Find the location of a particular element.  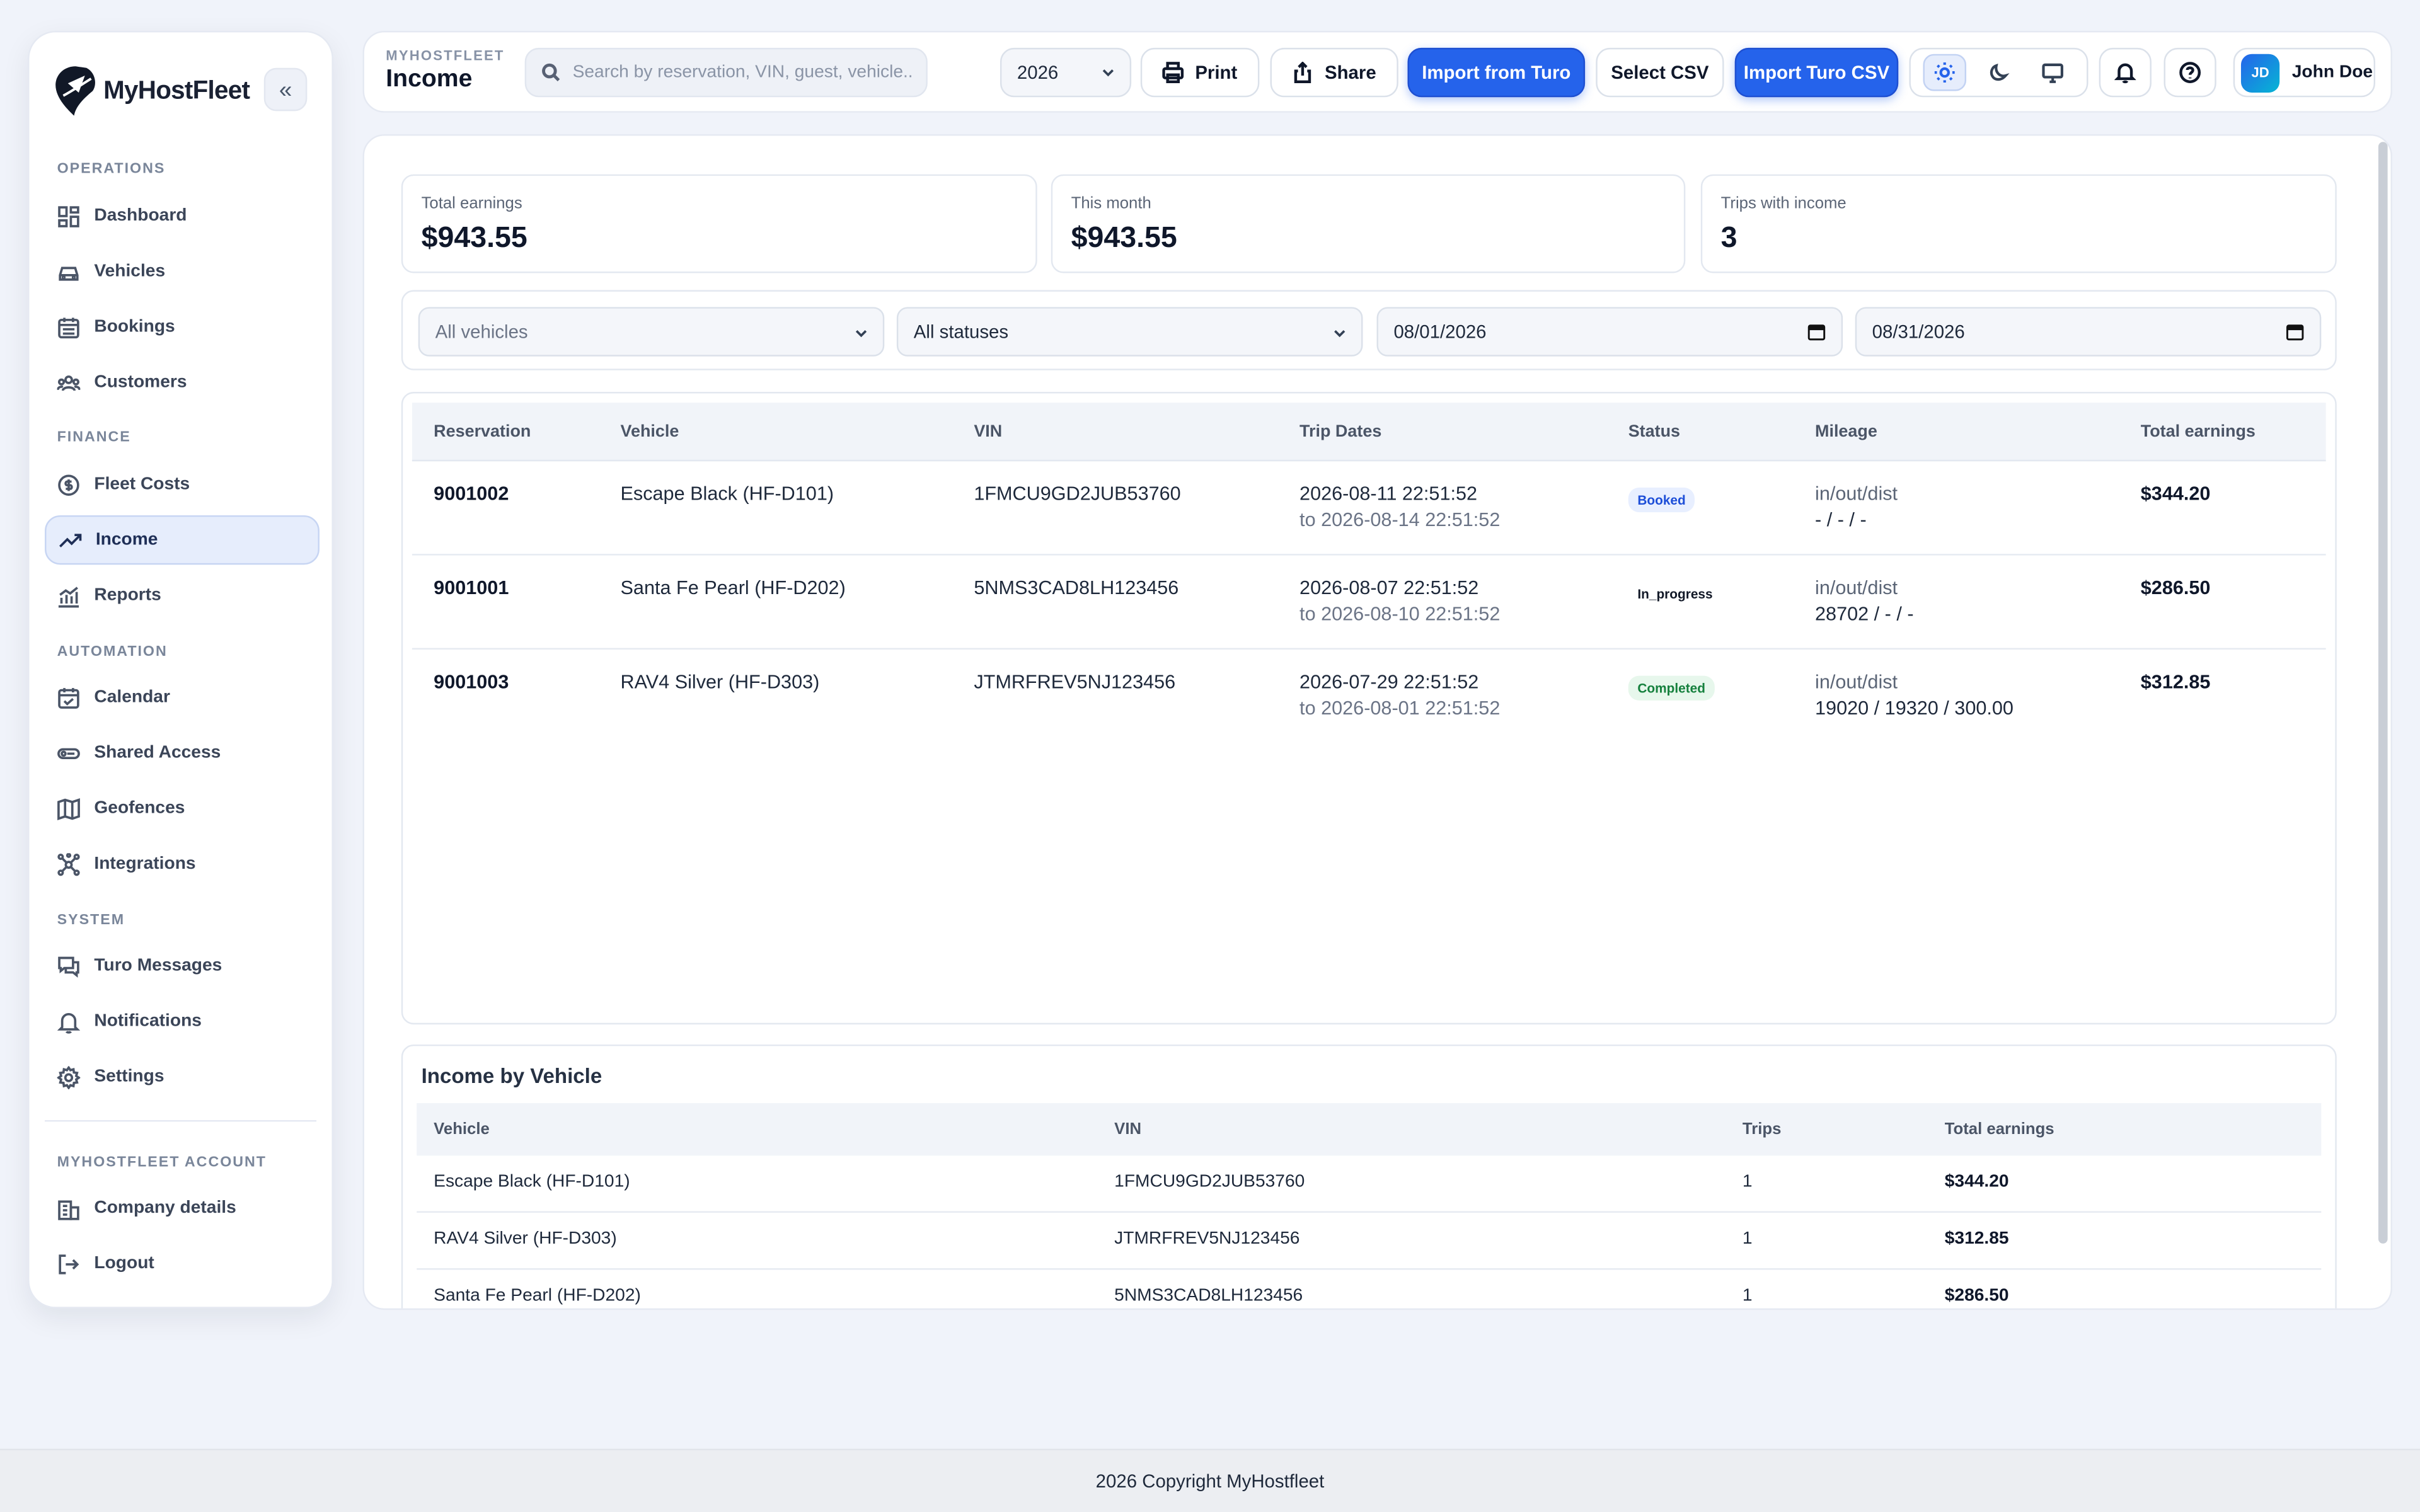

help-icon is located at coordinates (2190, 73).